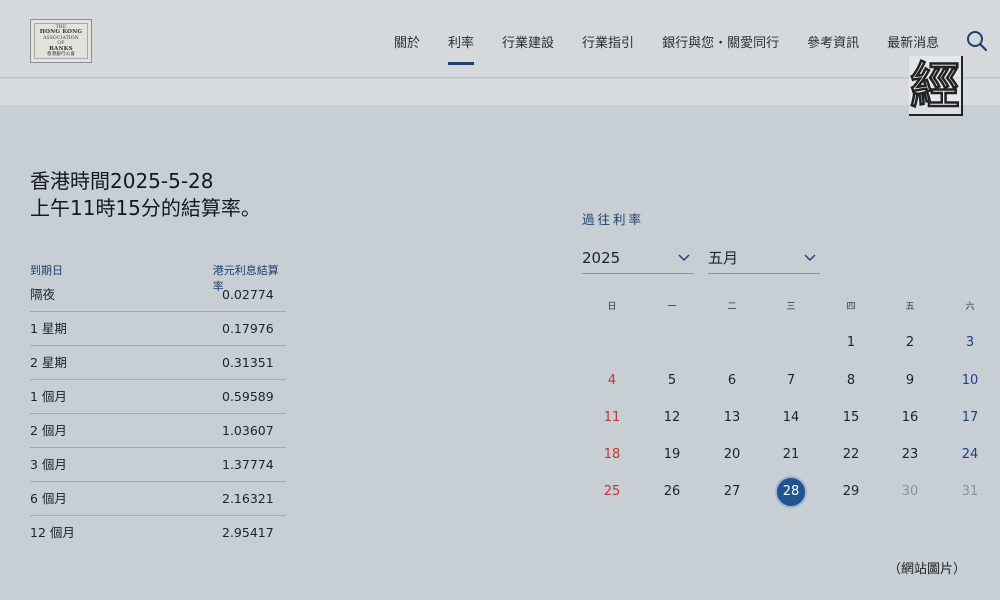  I want to click on rate-cell: 0.59589, so click(248, 396).